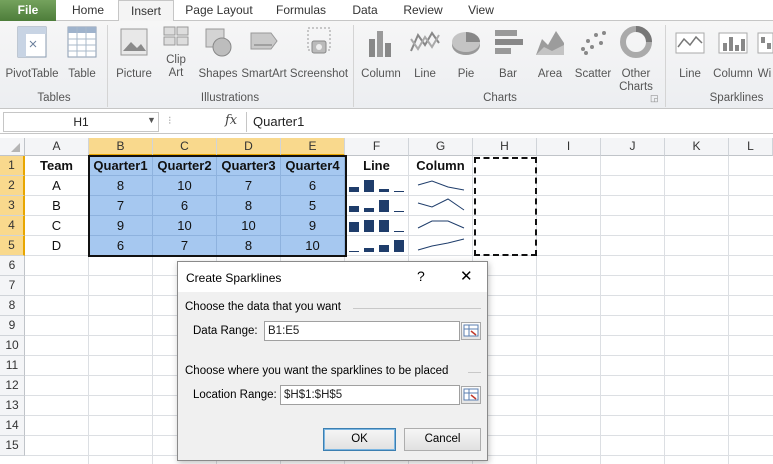  I want to click on sparkline-line-button: Line, so click(690, 53).